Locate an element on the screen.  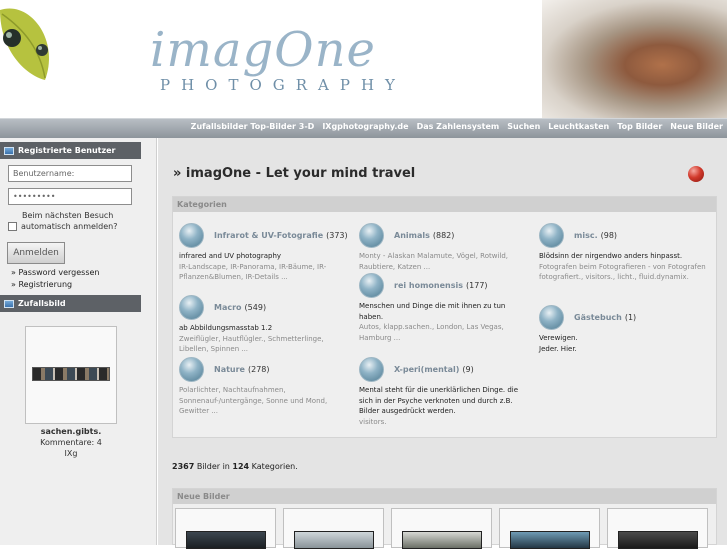
nav-item-zahlensystem: Das Zahlensystem is located at coordinates (458, 126).